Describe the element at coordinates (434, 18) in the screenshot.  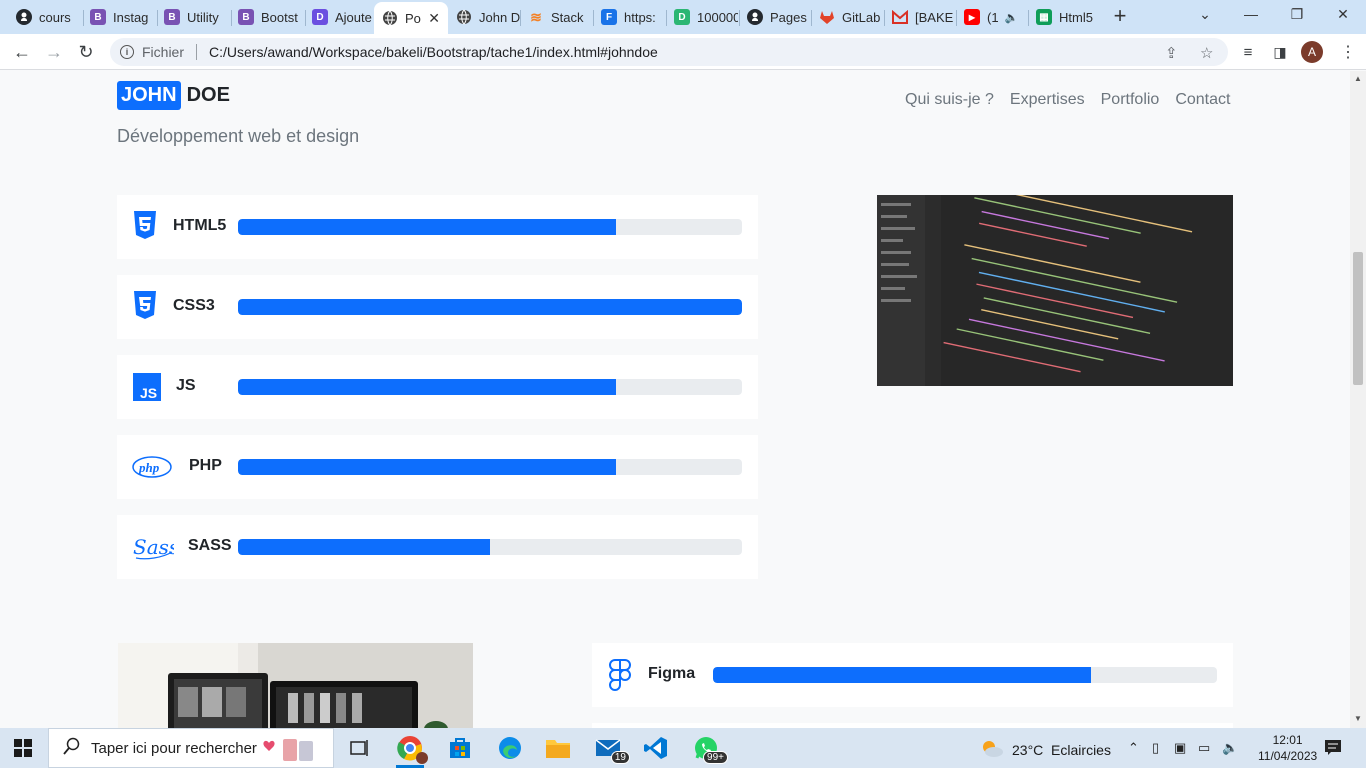
I see `close-icon: ✕` at that location.